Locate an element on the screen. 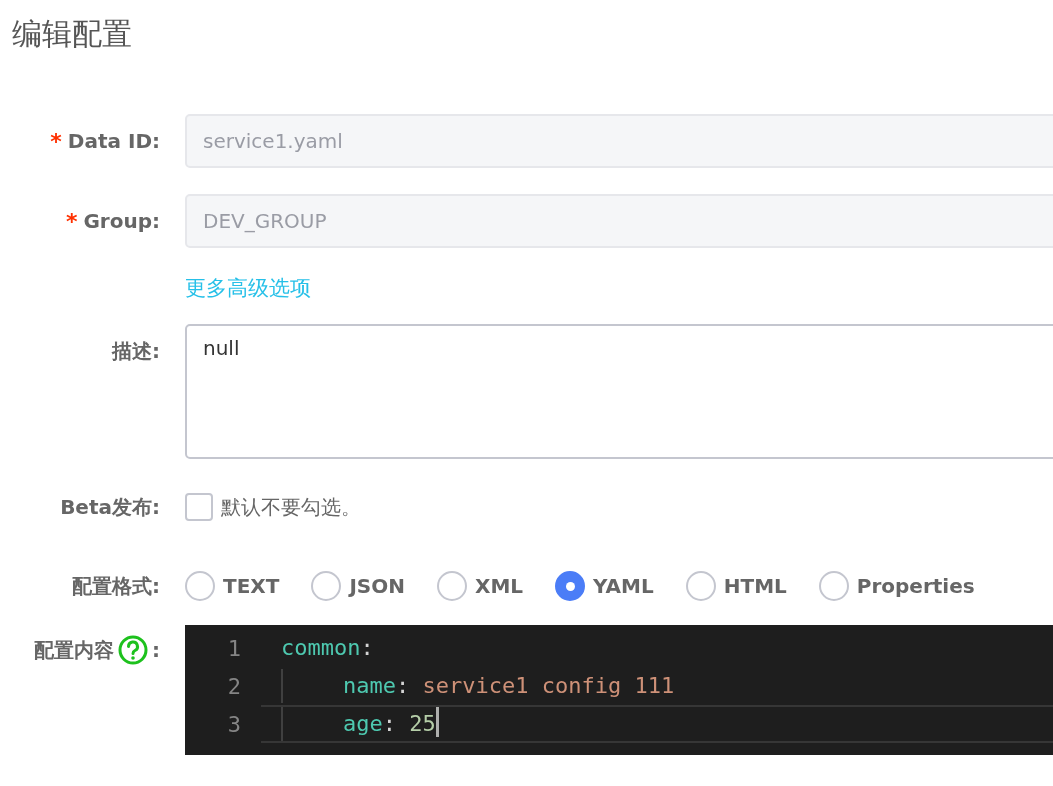 The height and width of the screenshot is (786, 1053). checkbox is located at coordinates (199, 507).